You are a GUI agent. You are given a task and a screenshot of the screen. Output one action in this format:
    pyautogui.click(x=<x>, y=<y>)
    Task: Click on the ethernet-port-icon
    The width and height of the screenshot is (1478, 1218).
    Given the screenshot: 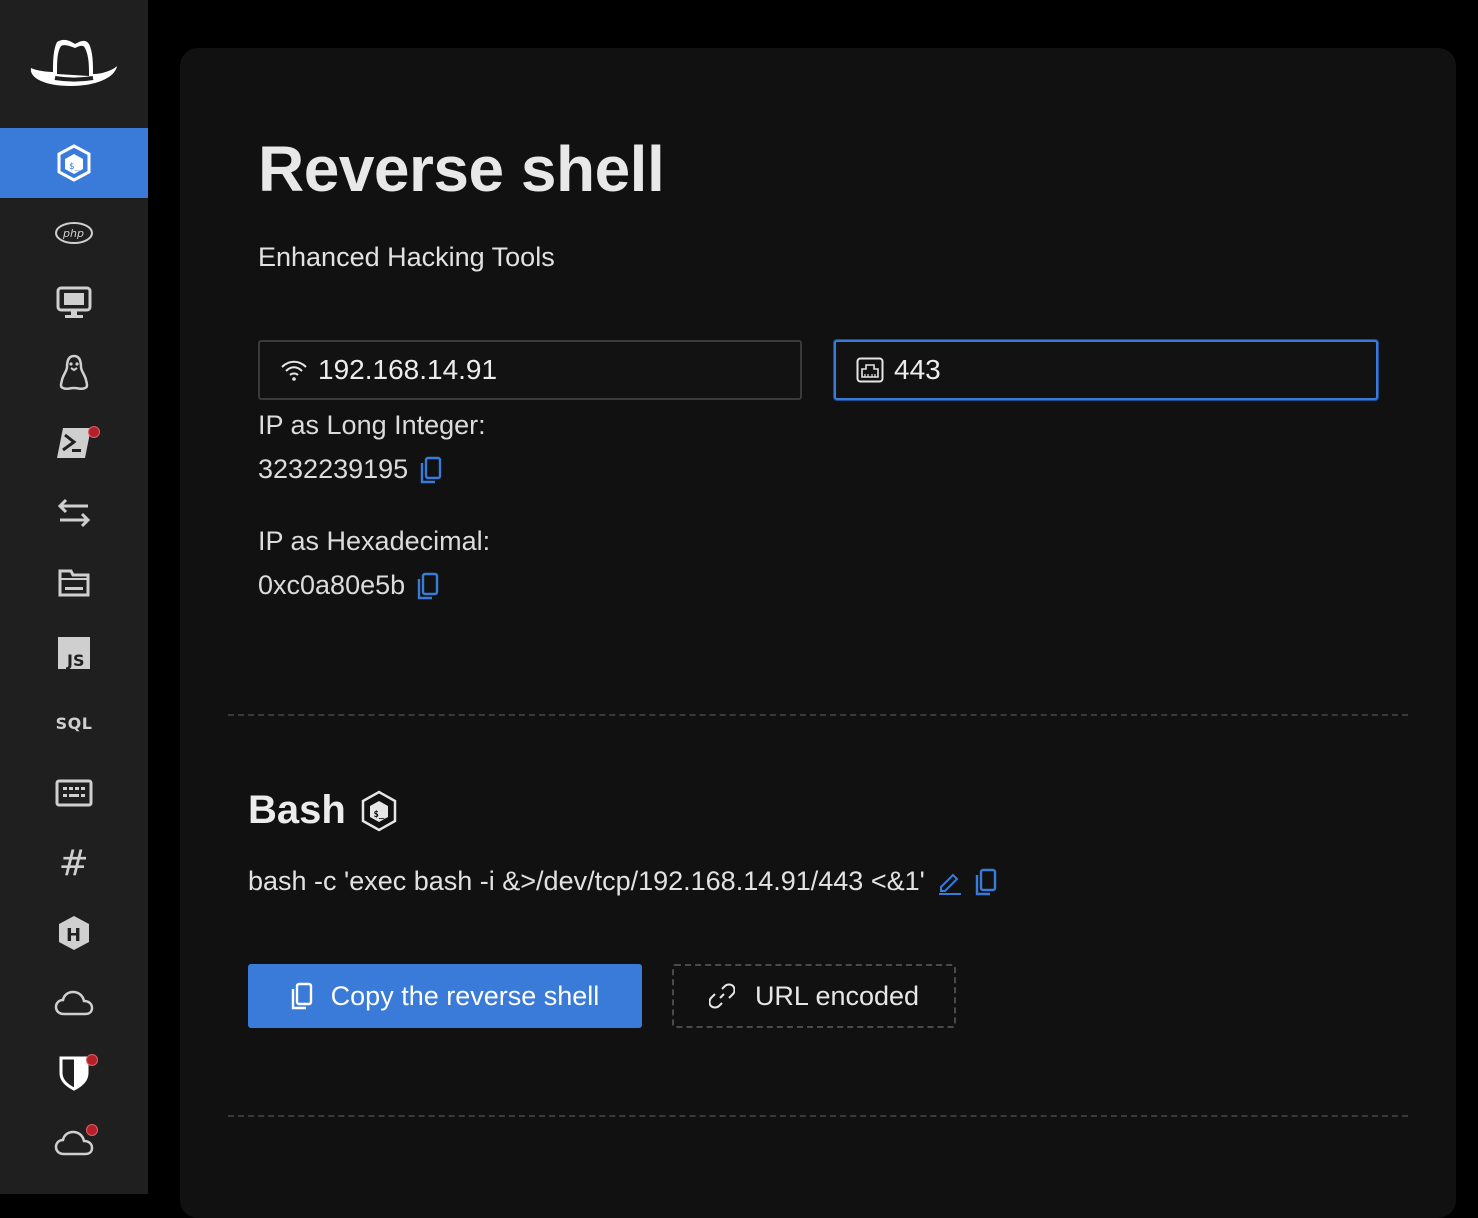 What is the action you would take?
    pyautogui.click(x=870, y=370)
    